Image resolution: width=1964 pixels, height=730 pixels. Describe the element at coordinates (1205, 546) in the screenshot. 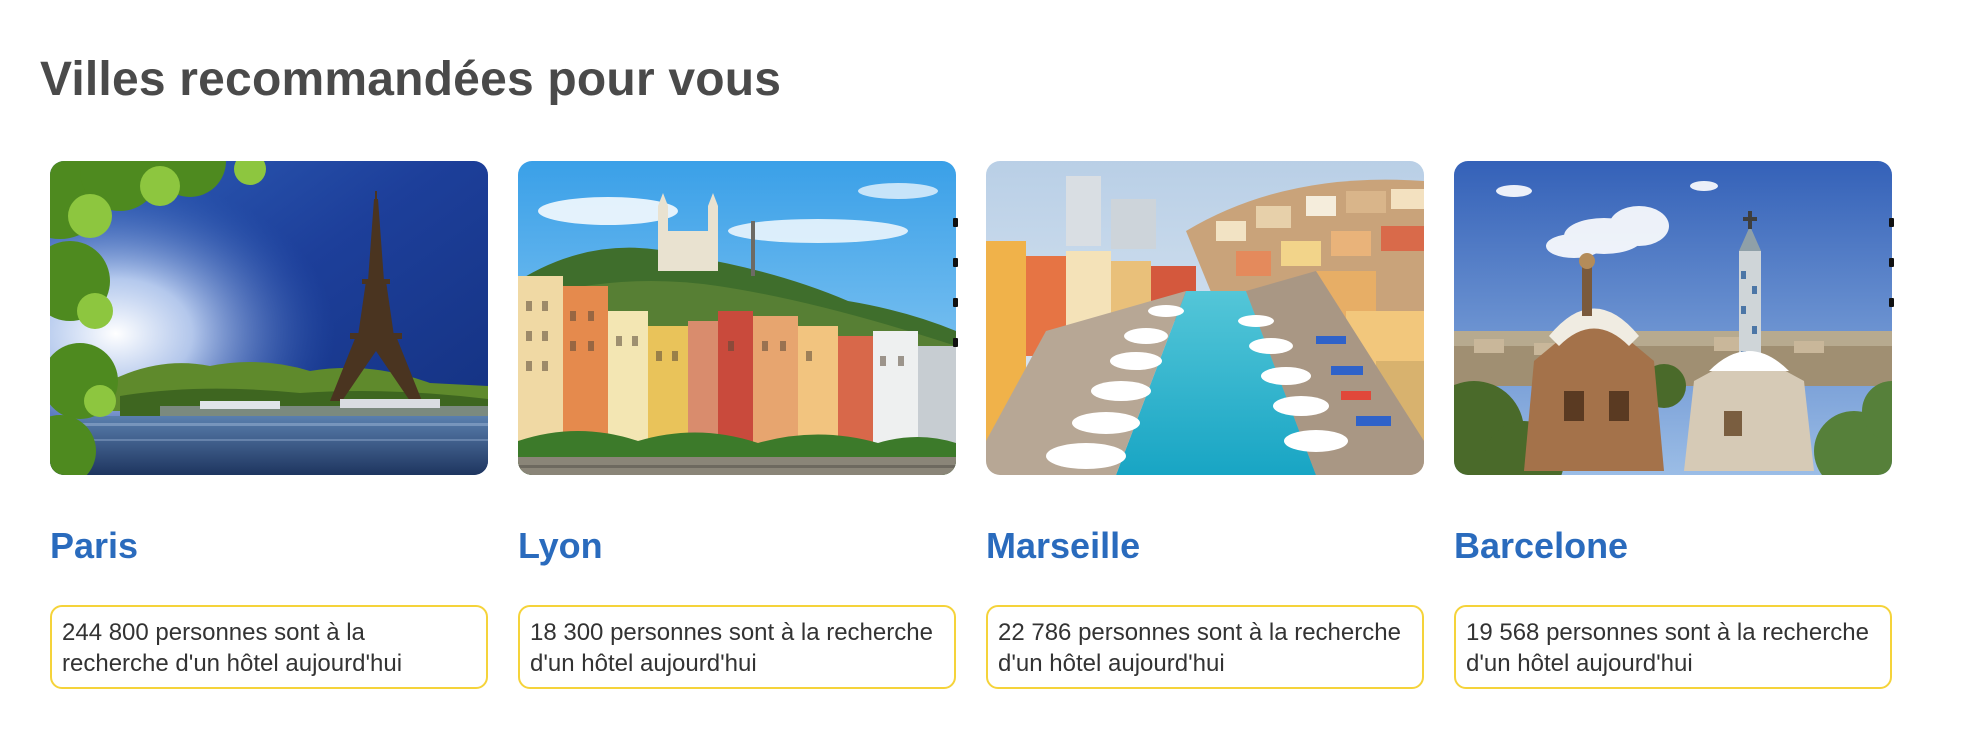

I see `city-name: Marseille` at that location.